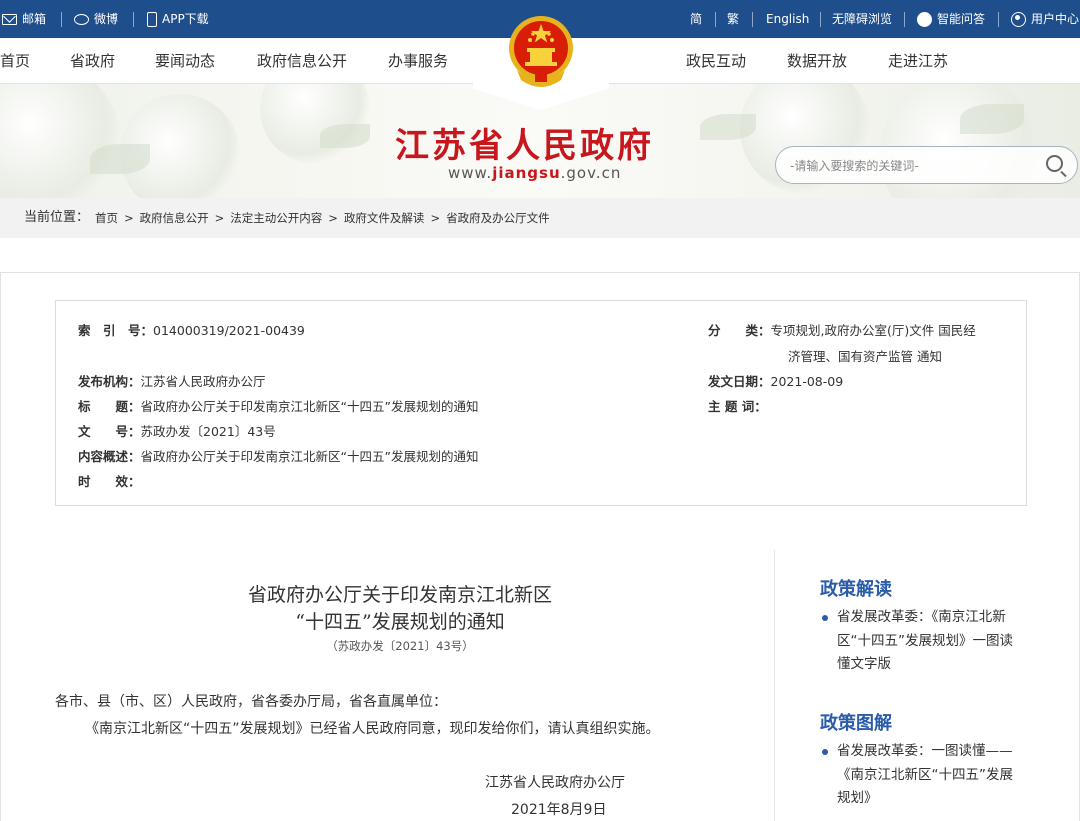 The image size is (1080, 821). I want to click on policy-interpretation-link: 省发展改革委：《南京江北新区“十四五”发展规划》一图读懂文字版, so click(927, 641).